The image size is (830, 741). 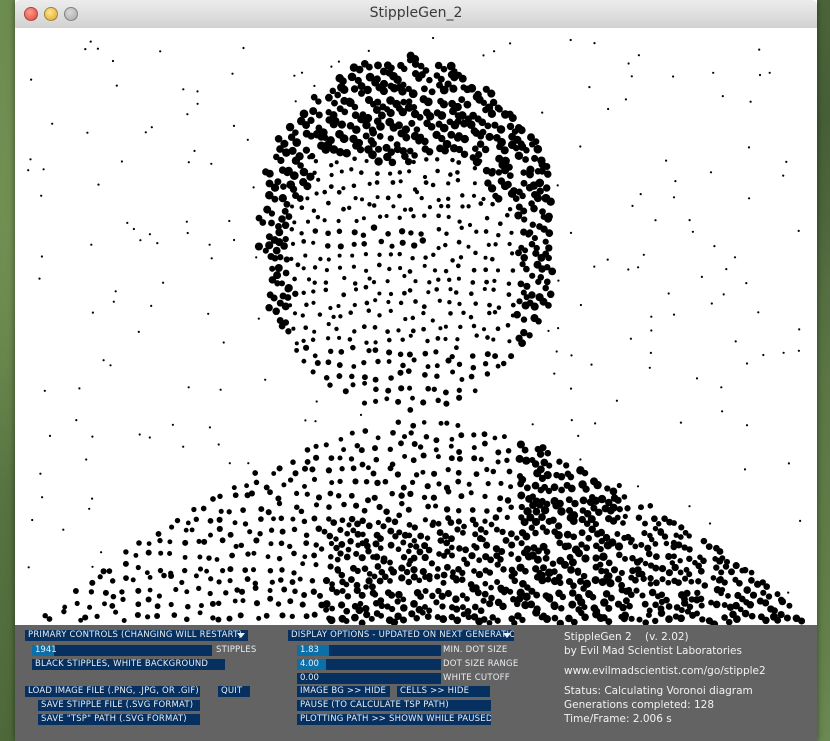 What do you see at coordinates (234, 691) in the screenshot?
I see `quit-button: QUIT` at bounding box center [234, 691].